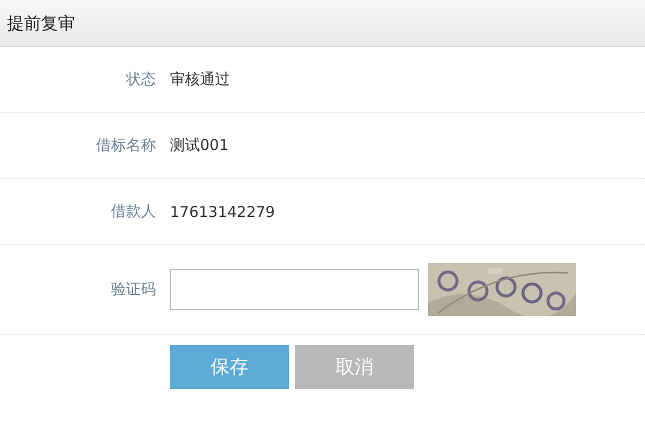 The image size is (645, 436). What do you see at coordinates (222, 211) in the screenshot?
I see `field-value: 17613142279` at bounding box center [222, 211].